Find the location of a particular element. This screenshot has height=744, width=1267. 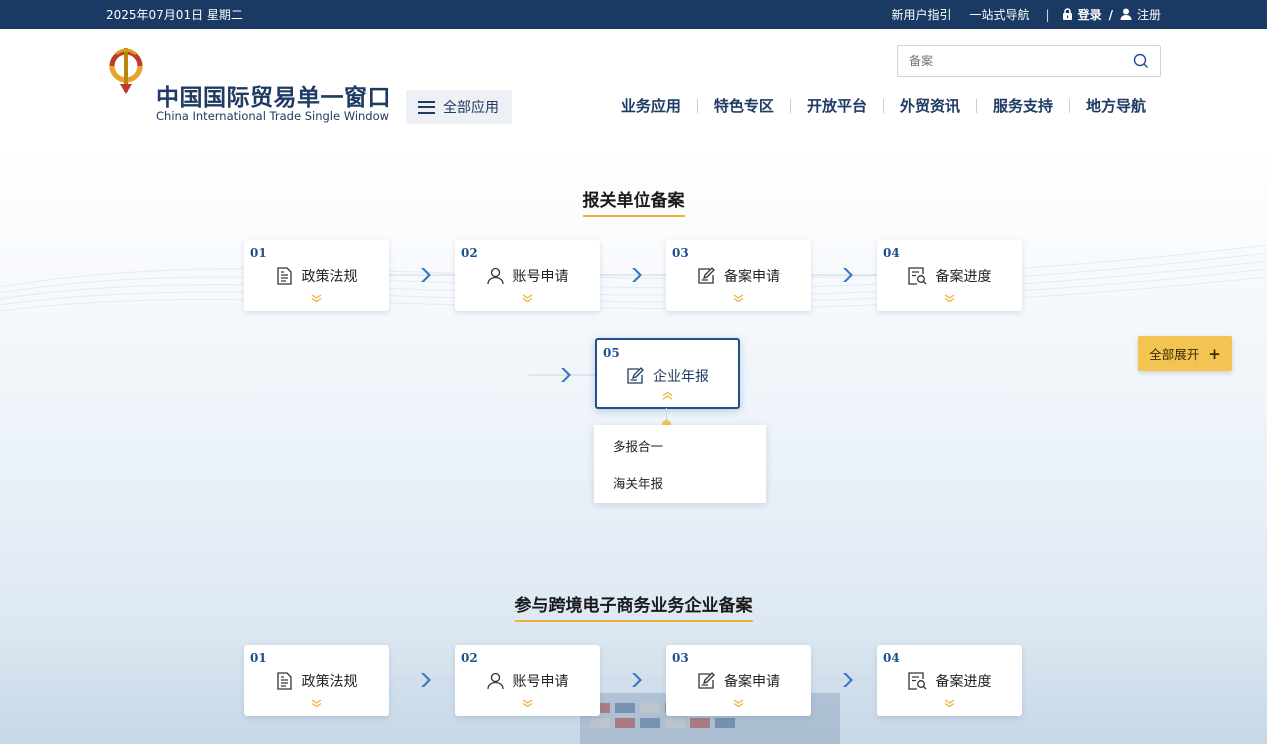

section-title-customs-registration: 报关单位备案 is located at coordinates (633, 201).